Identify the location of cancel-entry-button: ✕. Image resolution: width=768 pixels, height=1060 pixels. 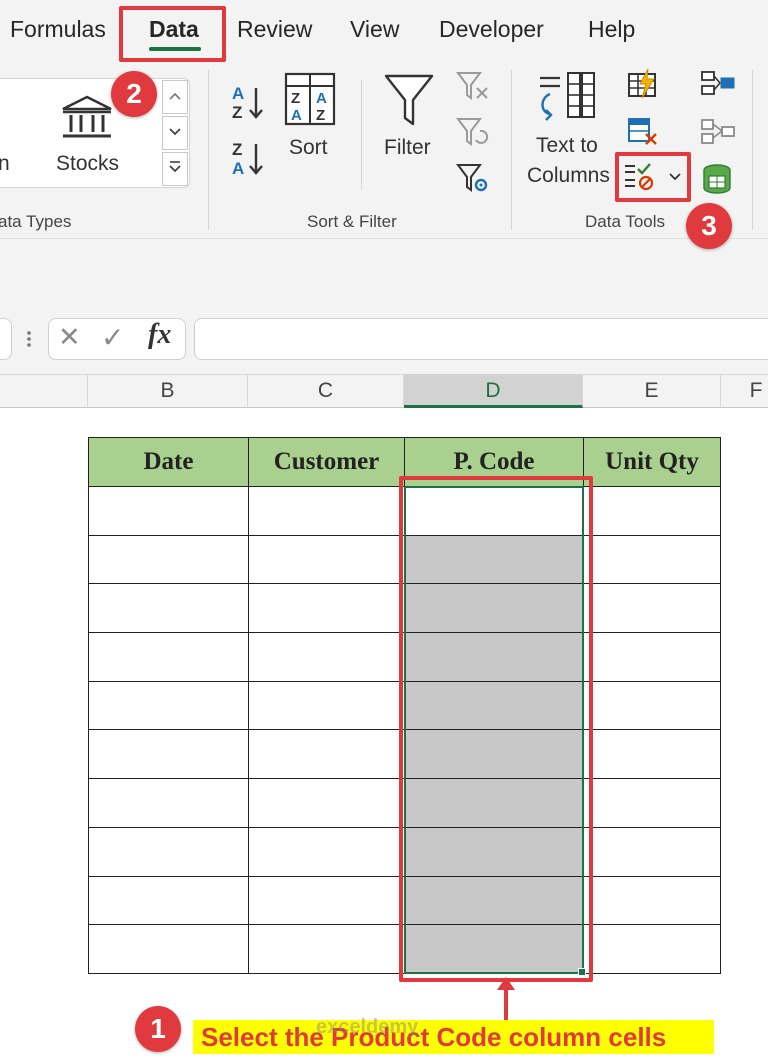
(69, 337).